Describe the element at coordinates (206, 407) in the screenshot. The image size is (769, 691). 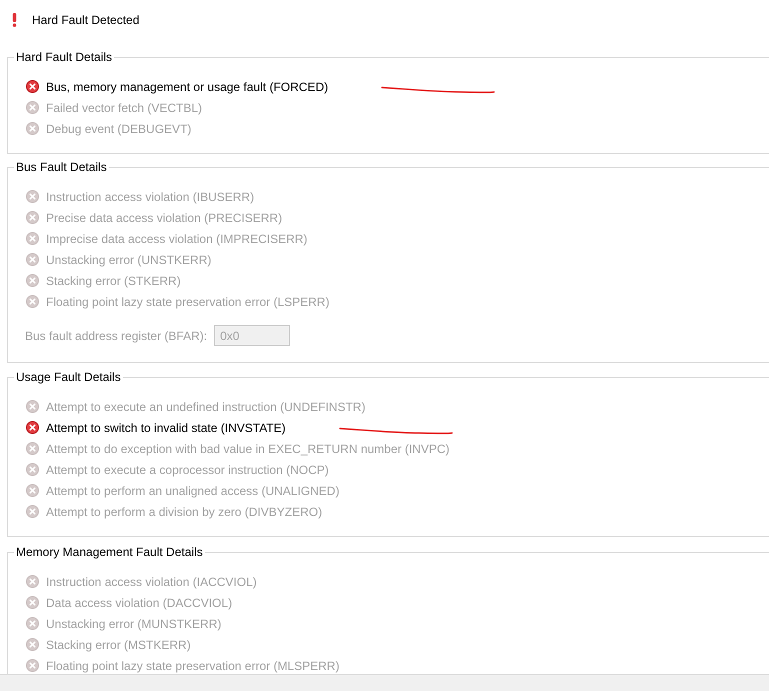
I see `fault-label: Attempt to execute an undefined instruction (UNDEFINSTR)` at that location.